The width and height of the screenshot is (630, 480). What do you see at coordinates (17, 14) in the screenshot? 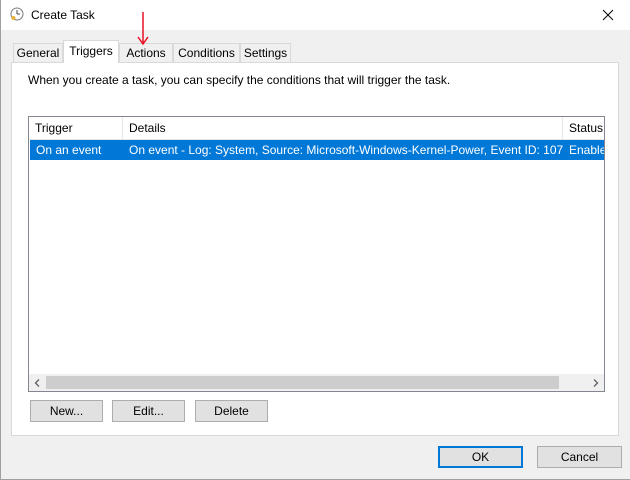
I see `clock-icon` at bounding box center [17, 14].